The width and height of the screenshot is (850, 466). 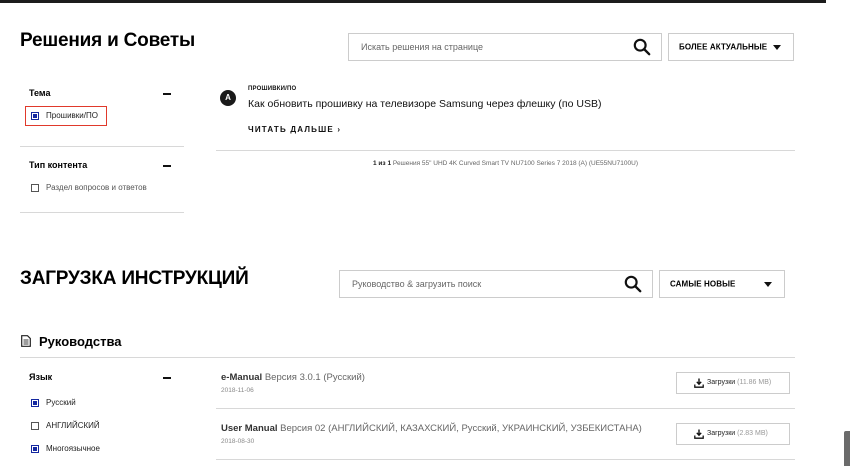 I want to click on download-button: Загрузки (2.83 MB), so click(x=733, y=434).